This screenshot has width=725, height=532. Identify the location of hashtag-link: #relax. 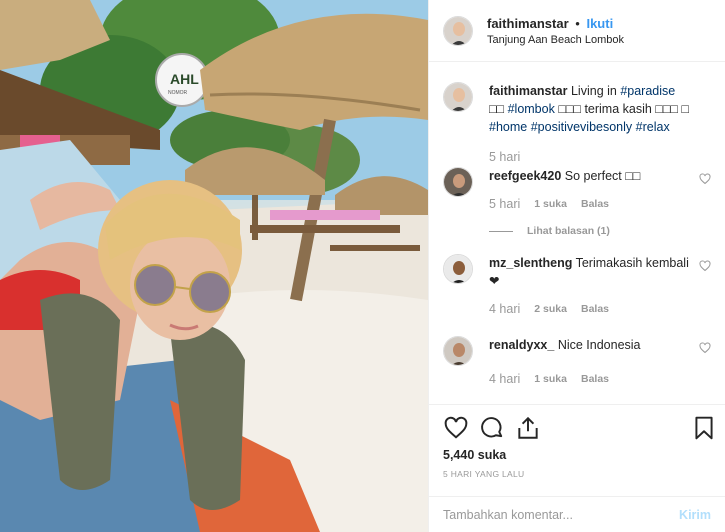
(653, 127).